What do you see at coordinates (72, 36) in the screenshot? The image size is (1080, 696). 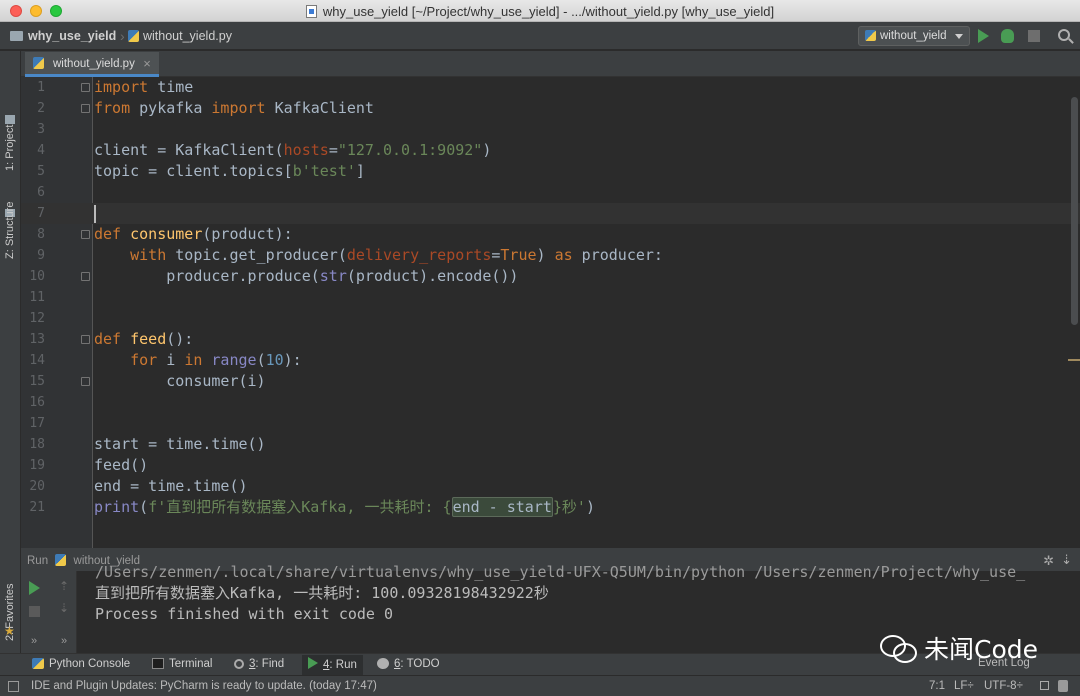 I see `breadcrumb-project-label: why_use_yield` at bounding box center [72, 36].